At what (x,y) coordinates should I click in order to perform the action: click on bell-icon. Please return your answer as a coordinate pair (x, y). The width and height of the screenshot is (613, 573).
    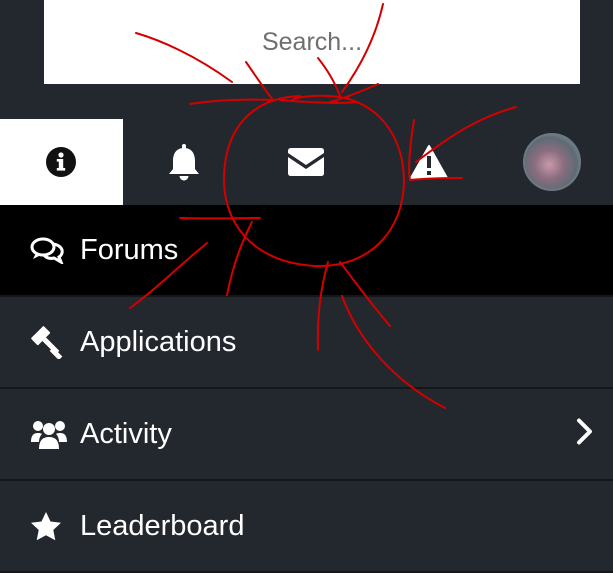
    Looking at the image, I should click on (184, 162).